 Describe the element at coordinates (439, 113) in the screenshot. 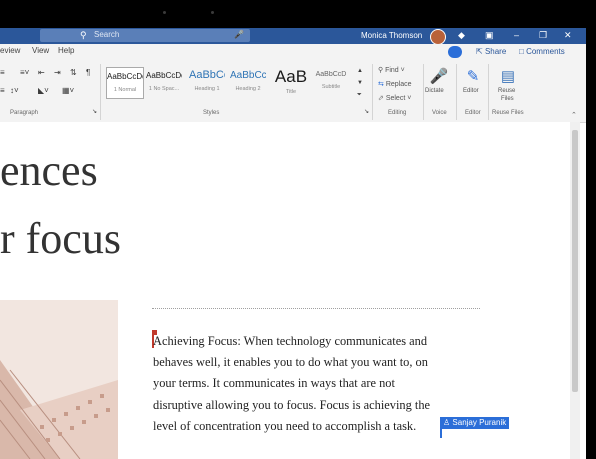

I see `voice-group-label: Voice` at that location.